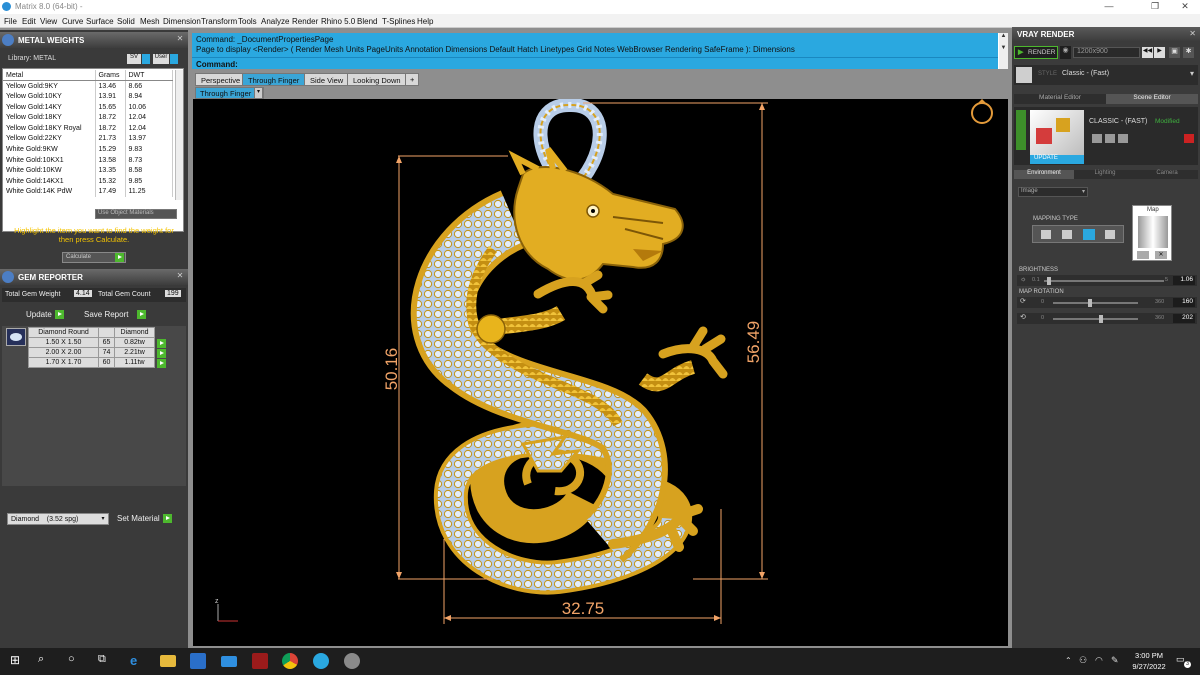 The height and width of the screenshot is (675, 1200). What do you see at coordinates (94, 257) in the screenshot?
I see `calculate-button: Calculate` at bounding box center [94, 257].